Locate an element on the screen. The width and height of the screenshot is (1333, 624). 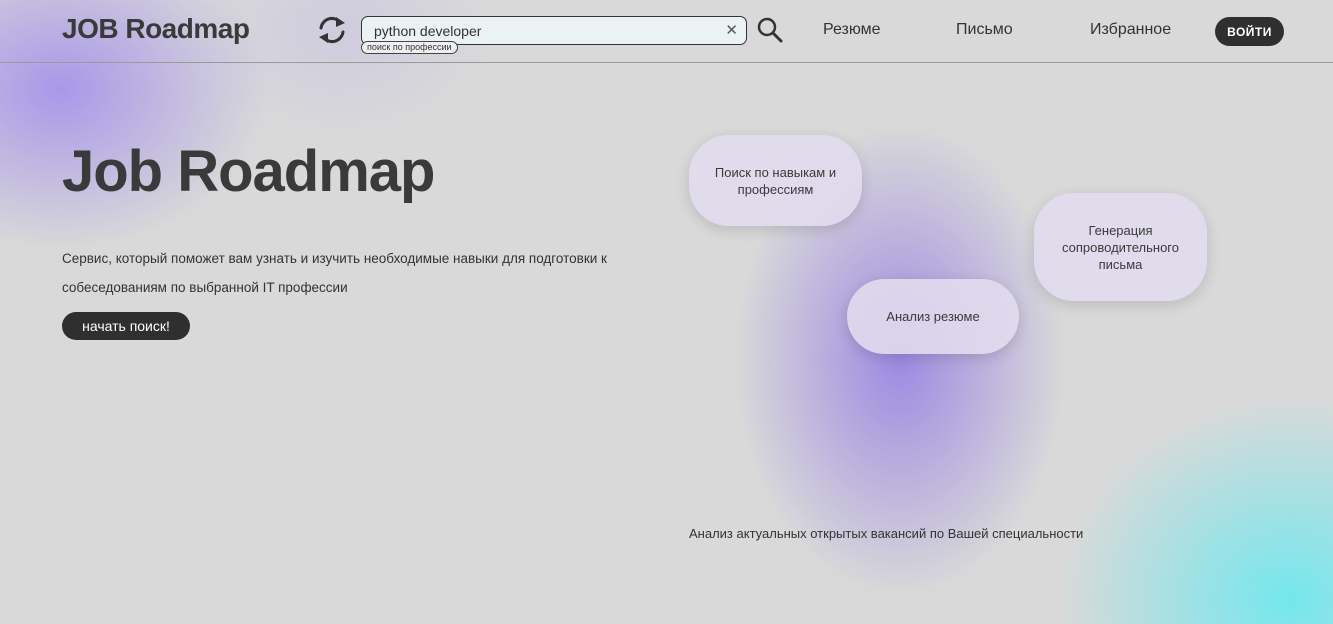
hero-title: Job Roadmap is located at coordinates (248, 171).